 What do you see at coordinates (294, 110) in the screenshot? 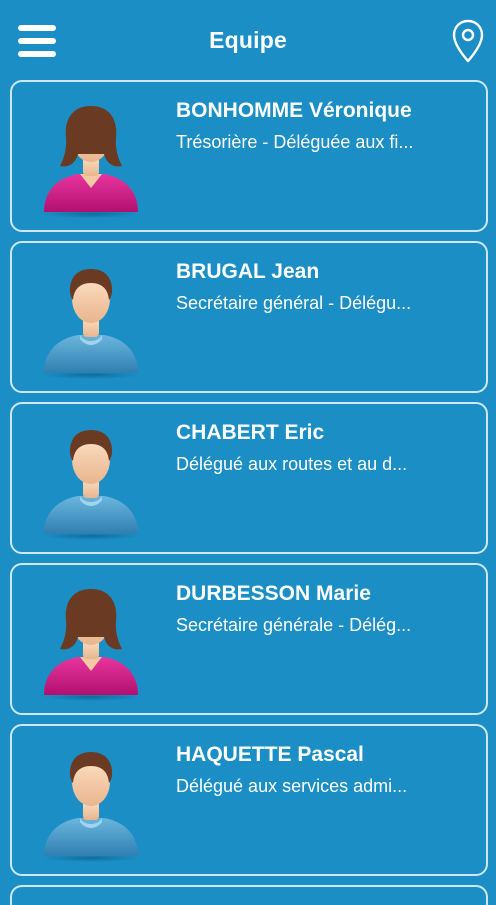
I see `member-name: BONHOMME Véronique` at bounding box center [294, 110].